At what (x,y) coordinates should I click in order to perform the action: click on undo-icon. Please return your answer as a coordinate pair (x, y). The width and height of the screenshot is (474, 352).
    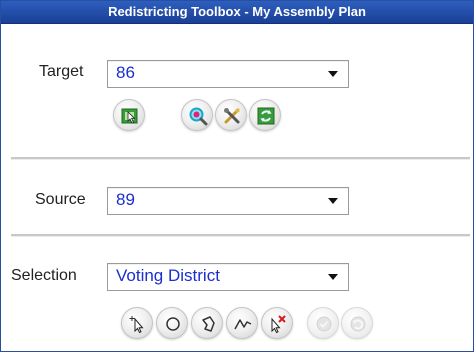
    Looking at the image, I should click on (358, 324).